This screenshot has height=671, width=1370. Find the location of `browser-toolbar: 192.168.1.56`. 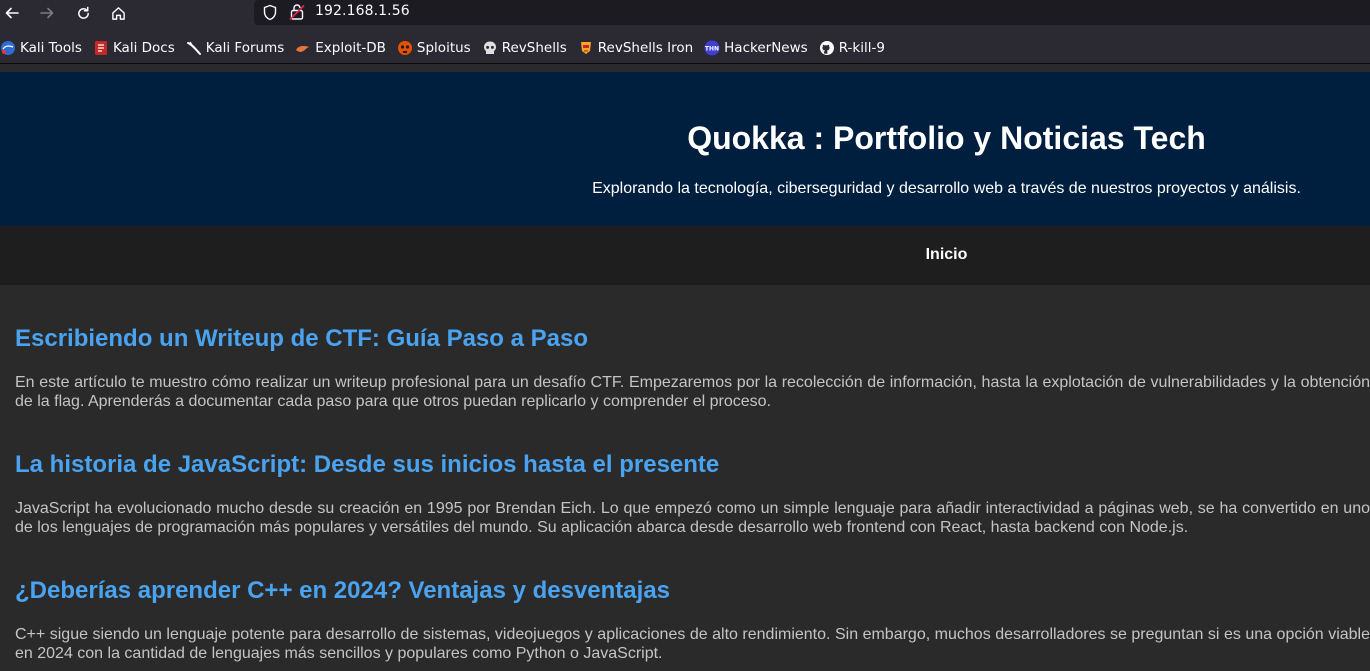

browser-toolbar: 192.168.1.56 is located at coordinates (685, 13).